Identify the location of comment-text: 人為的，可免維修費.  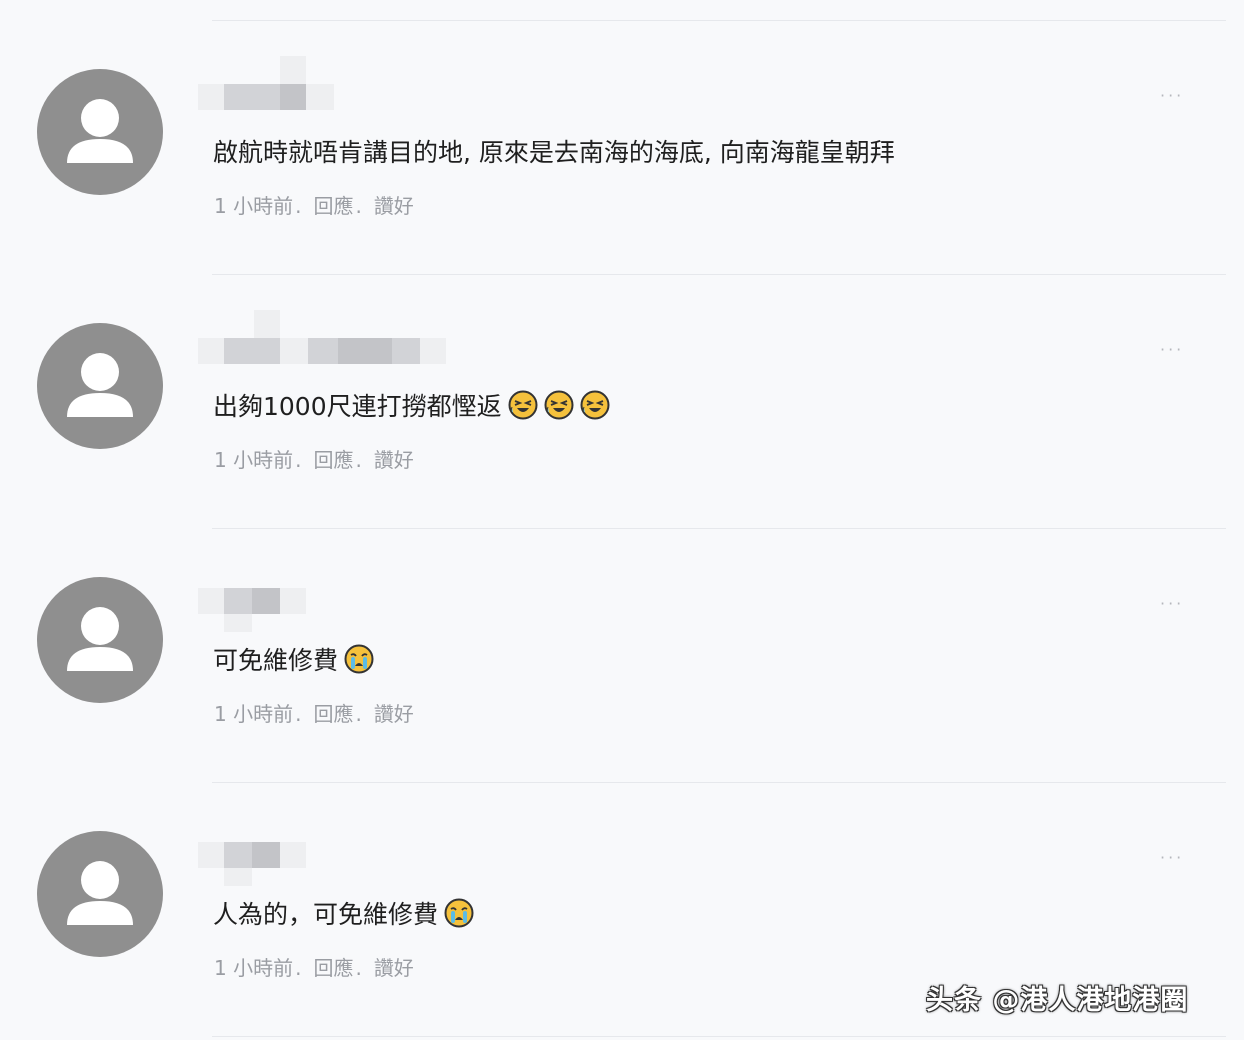
(343, 915).